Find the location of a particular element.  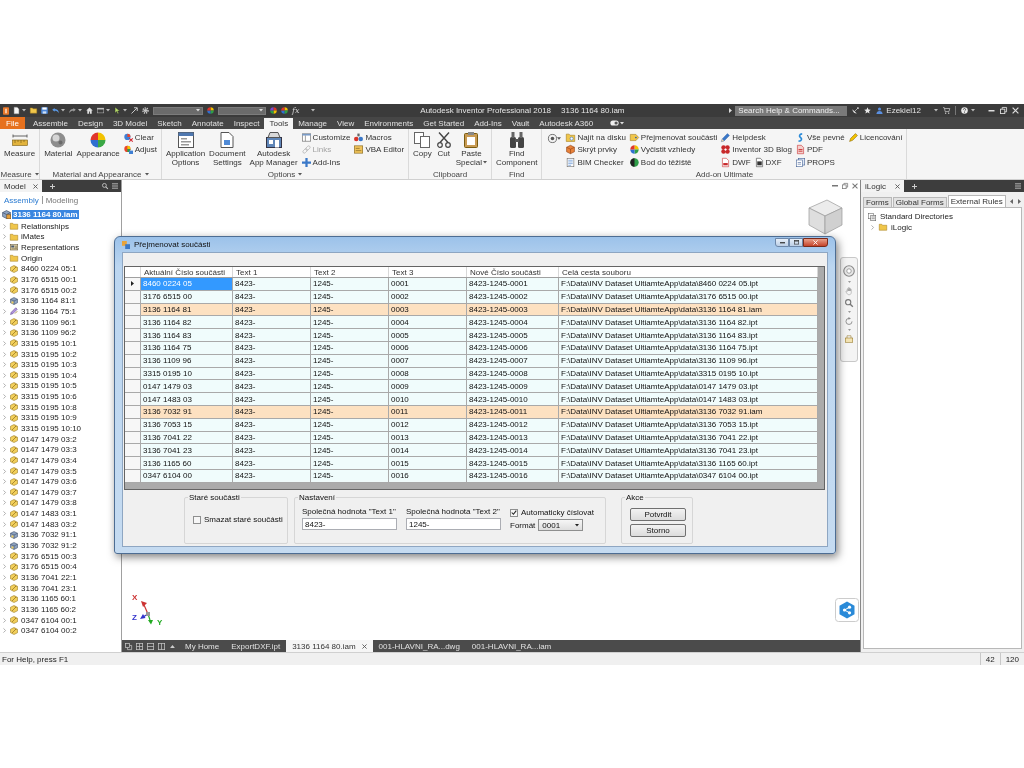

column-header: Text 2 is located at coordinates (350, 272).